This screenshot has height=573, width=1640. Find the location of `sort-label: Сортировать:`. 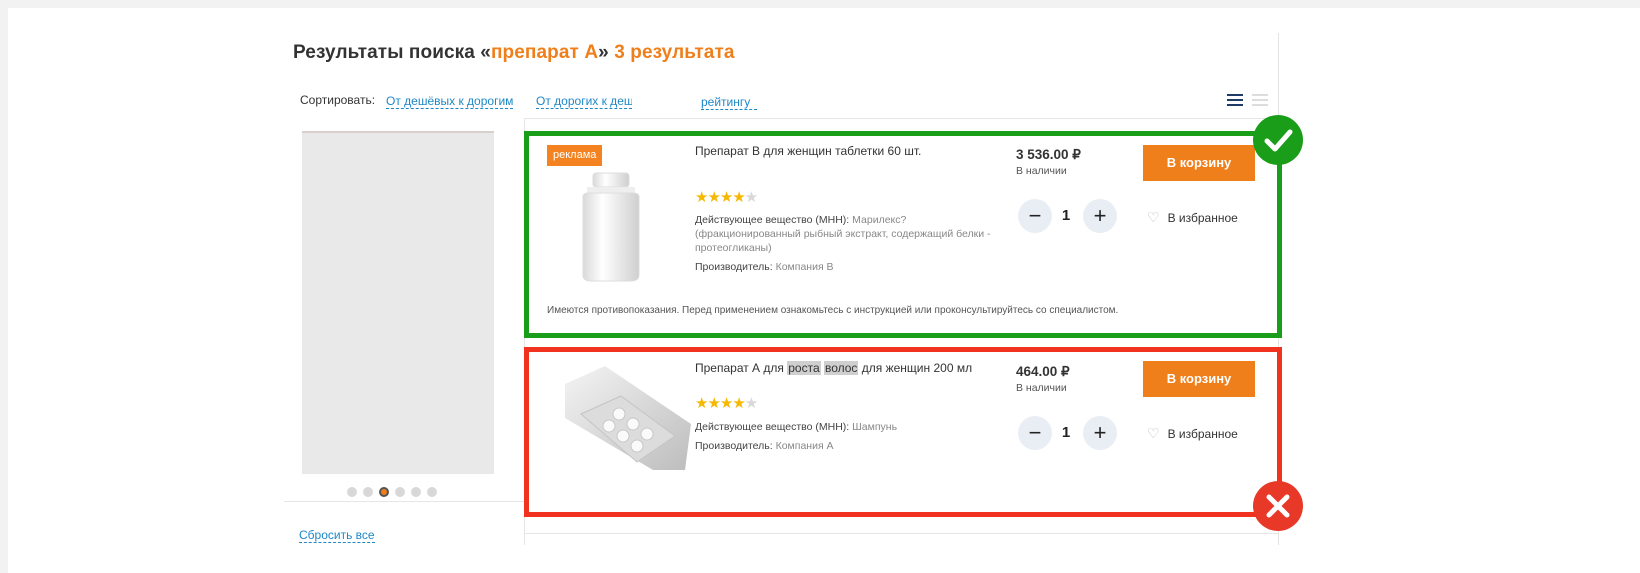

sort-label: Сортировать: is located at coordinates (338, 100).